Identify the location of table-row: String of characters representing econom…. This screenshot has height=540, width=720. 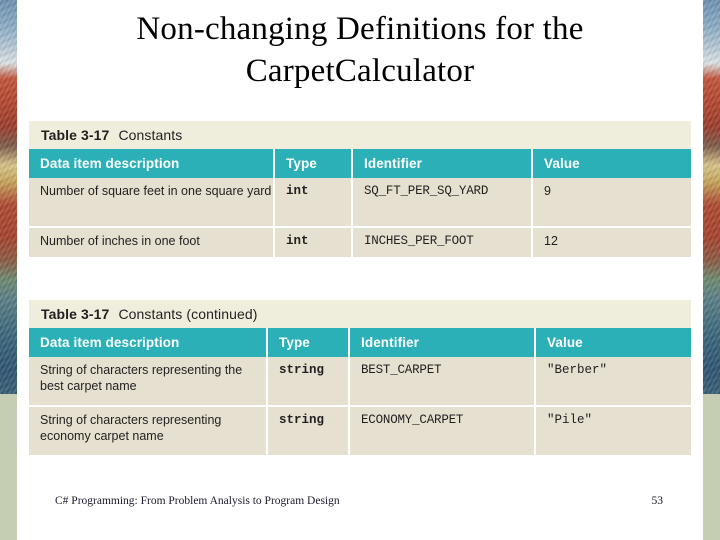
(360, 430).